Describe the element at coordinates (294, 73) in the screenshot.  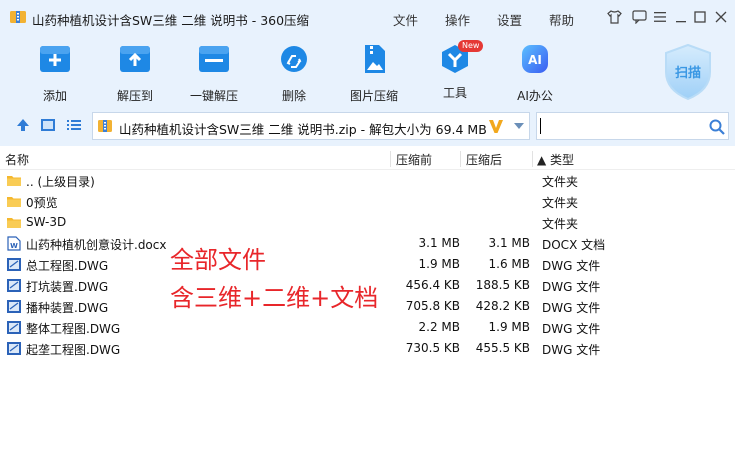
I see `delete-button: 删除` at that location.